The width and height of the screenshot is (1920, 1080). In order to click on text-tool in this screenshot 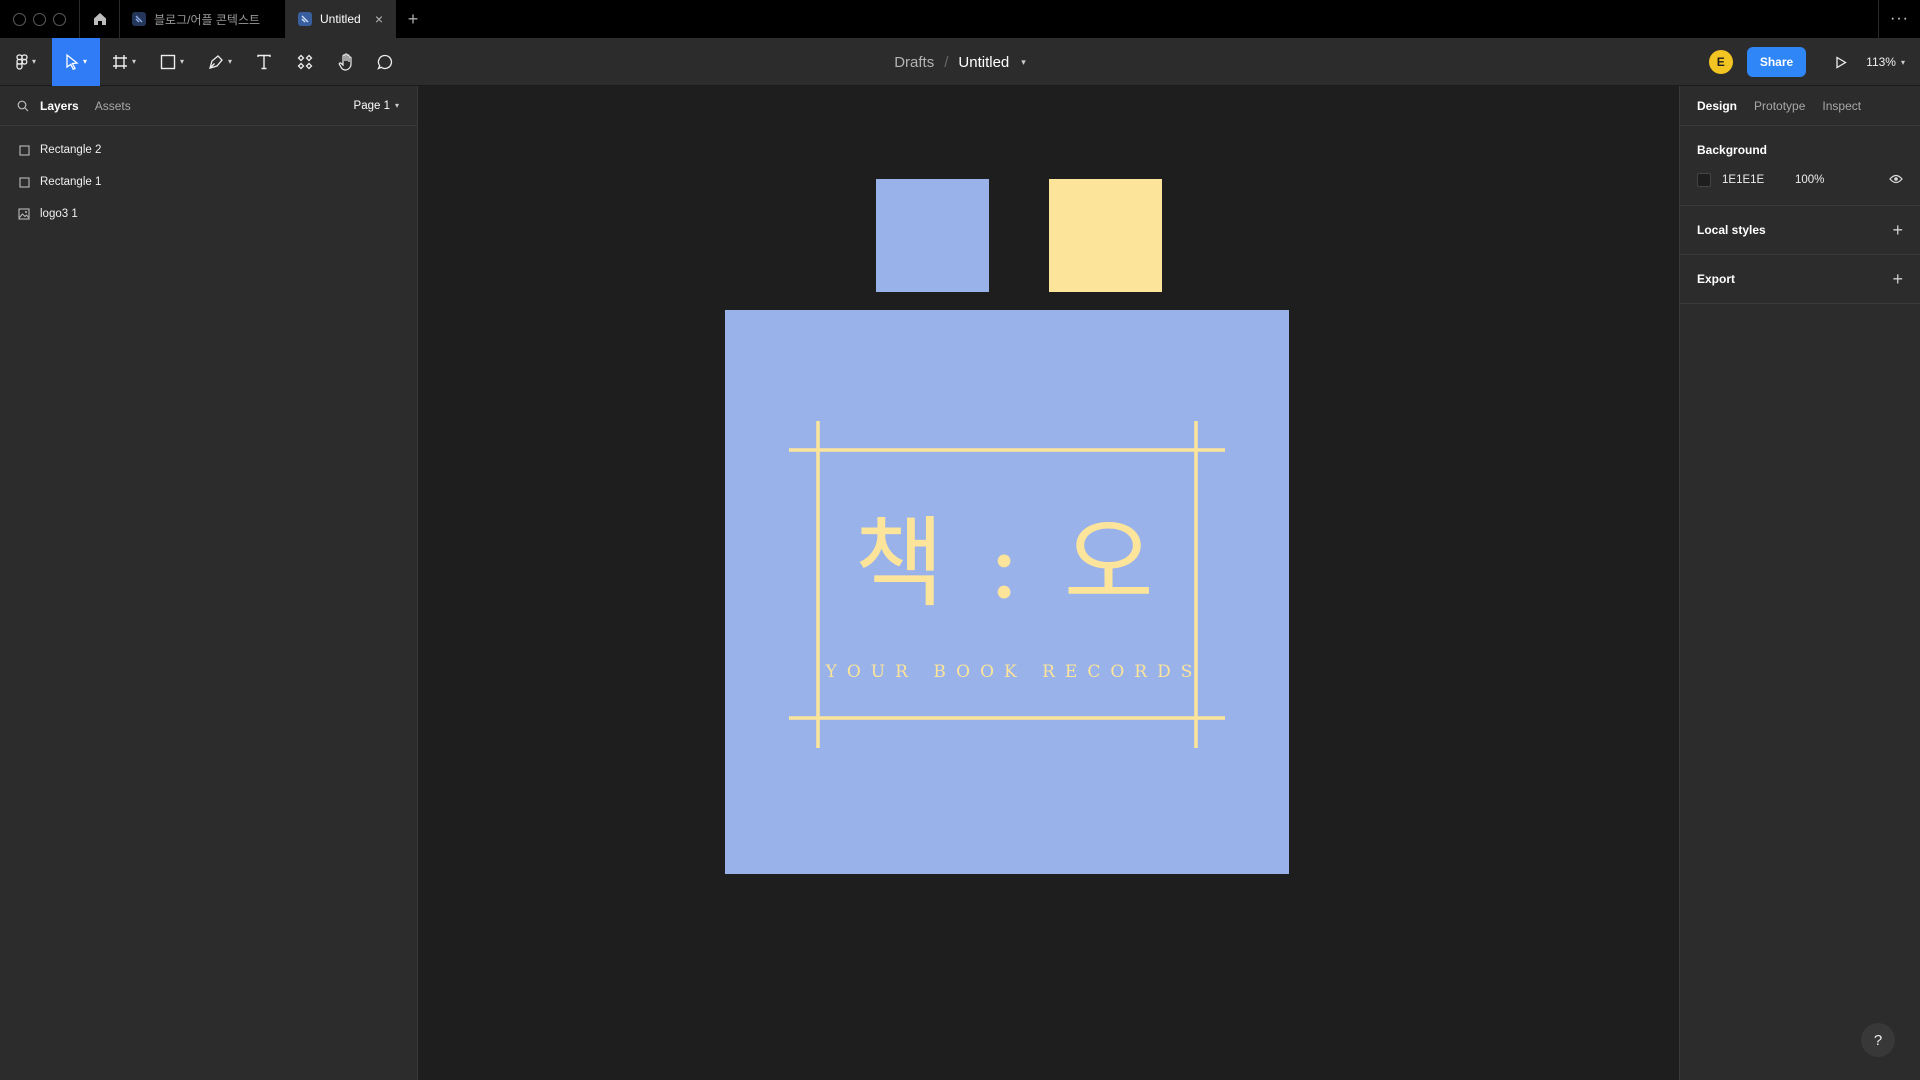, I will do `click(264, 62)`.